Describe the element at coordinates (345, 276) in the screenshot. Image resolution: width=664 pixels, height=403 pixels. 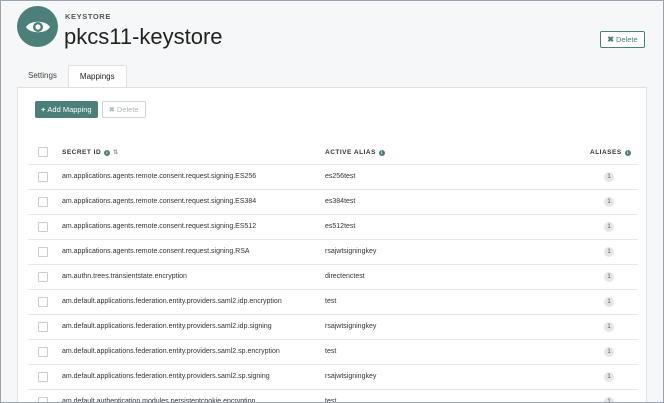
I see `active-alias-cell: directenctest` at that location.